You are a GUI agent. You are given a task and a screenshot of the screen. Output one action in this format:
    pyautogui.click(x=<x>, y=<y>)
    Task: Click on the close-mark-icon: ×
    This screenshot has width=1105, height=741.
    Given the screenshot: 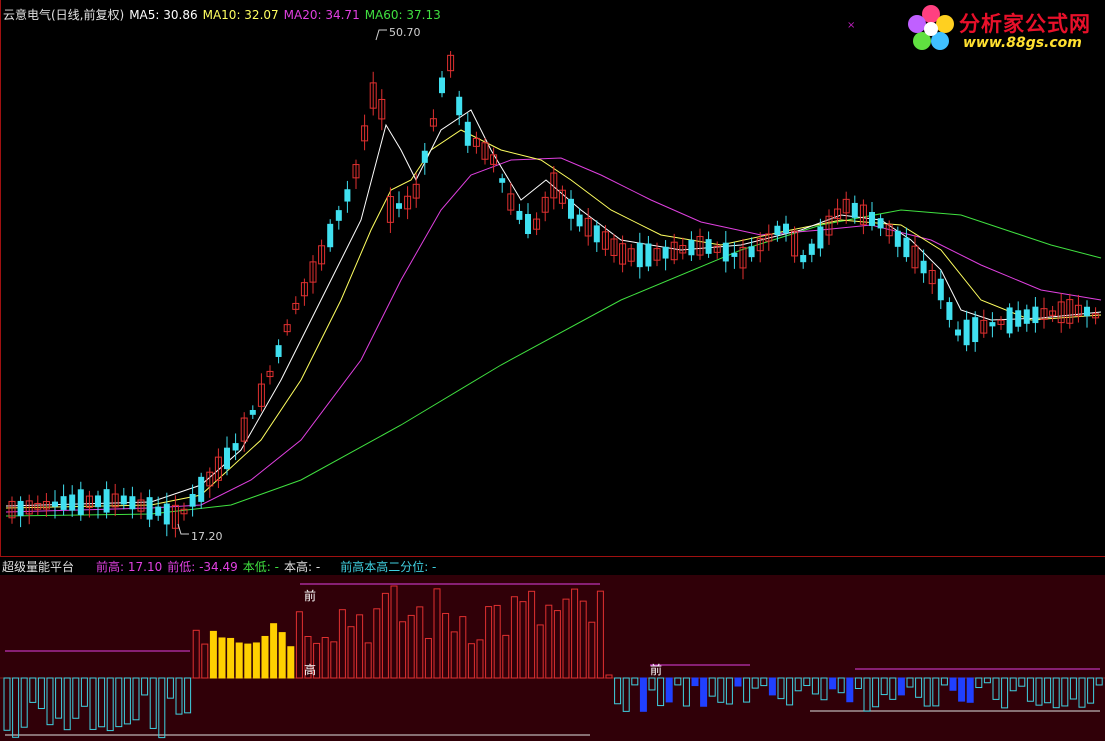 What is the action you would take?
    pyautogui.click(x=851, y=25)
    